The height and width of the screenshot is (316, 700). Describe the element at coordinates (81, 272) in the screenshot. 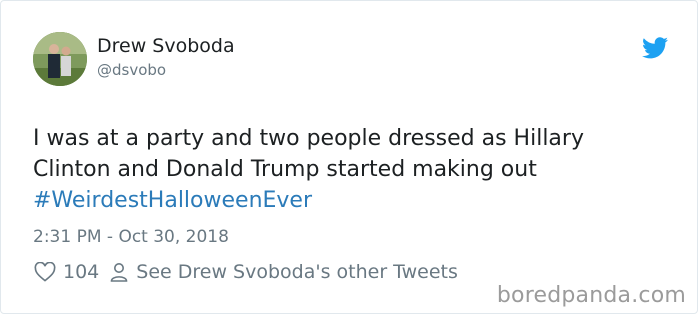

I see `like-count: 104` at that location.